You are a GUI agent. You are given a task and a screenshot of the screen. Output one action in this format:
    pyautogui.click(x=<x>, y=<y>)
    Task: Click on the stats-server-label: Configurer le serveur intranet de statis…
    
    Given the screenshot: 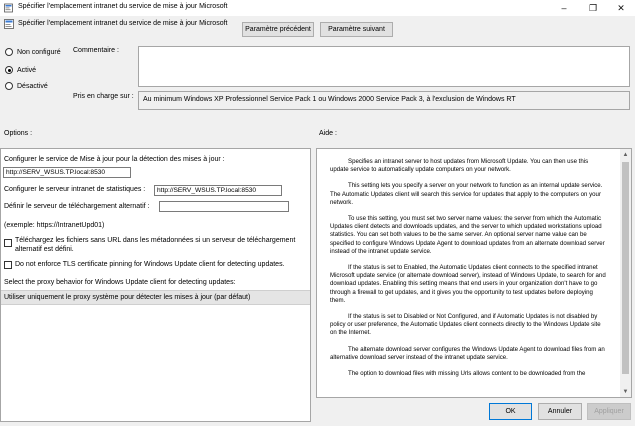 What is the action you would take?
    pyautogui.click(x=75, y=189)
    